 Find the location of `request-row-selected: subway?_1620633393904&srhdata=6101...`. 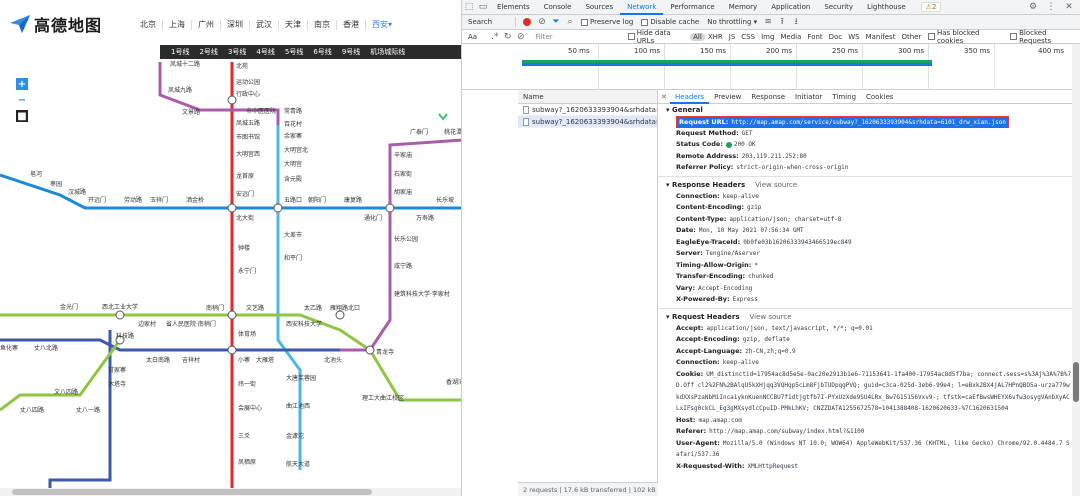

request-row-selected: subway?_1620633393904&srhdata=6101... is located at coordinates (587, 122).